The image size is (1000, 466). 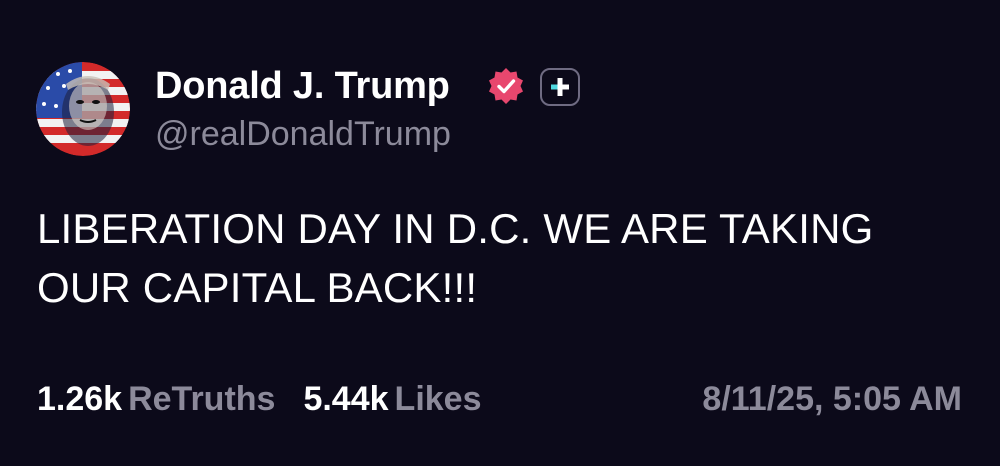 What do you see at coordinates (438, 399) in the screenshot?
I see `likes-label: Likes` at bounding box center [438, 399].